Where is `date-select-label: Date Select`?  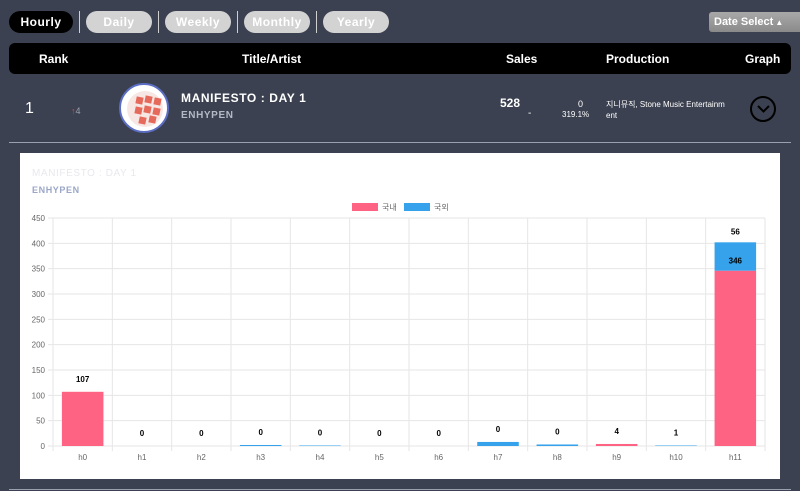
date-select-label: Date Select is located at coordinates (744, 22).